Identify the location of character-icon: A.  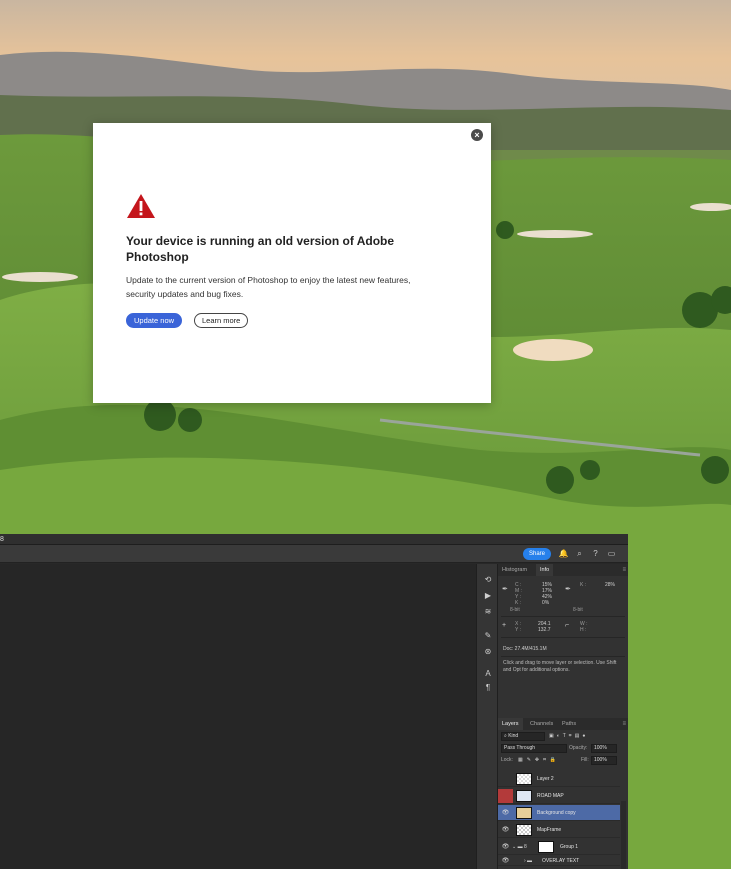
(488, 674).